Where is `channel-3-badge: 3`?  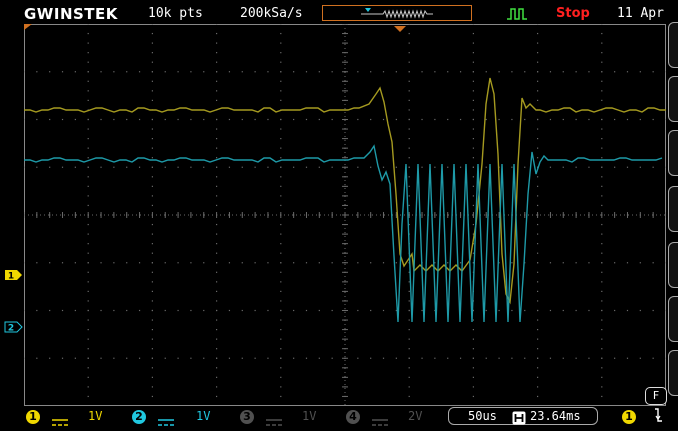 channel-3-badge: 3 is located at coordinates (247, 417).